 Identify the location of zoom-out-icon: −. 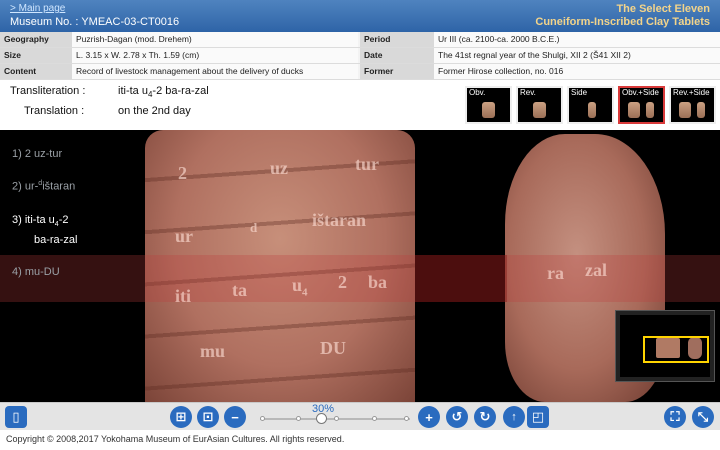
(235, 417).